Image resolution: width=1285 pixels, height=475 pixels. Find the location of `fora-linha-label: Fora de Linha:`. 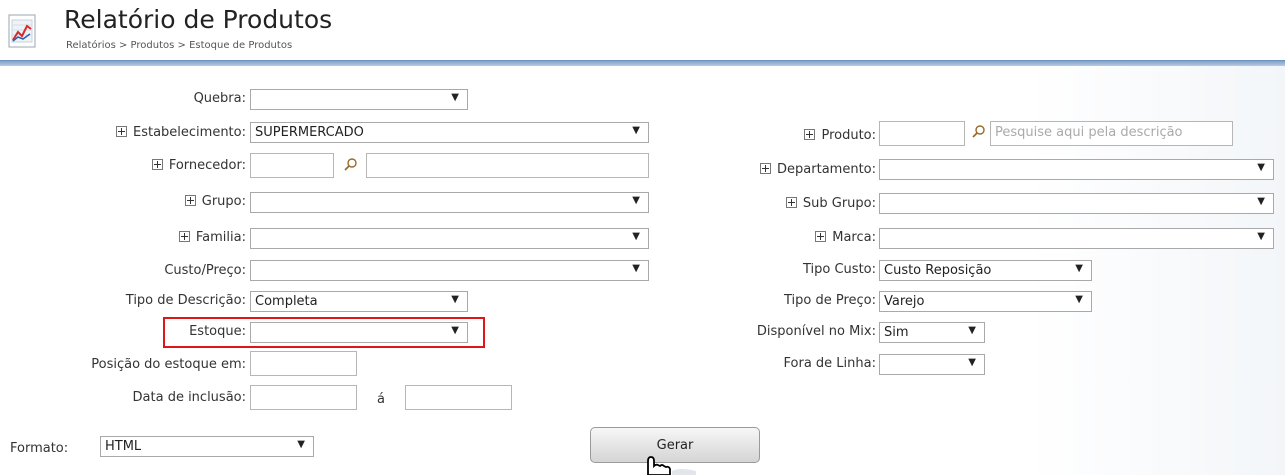

fora-linha-label: Fora de Linha: is located at coordinates (829, 363).